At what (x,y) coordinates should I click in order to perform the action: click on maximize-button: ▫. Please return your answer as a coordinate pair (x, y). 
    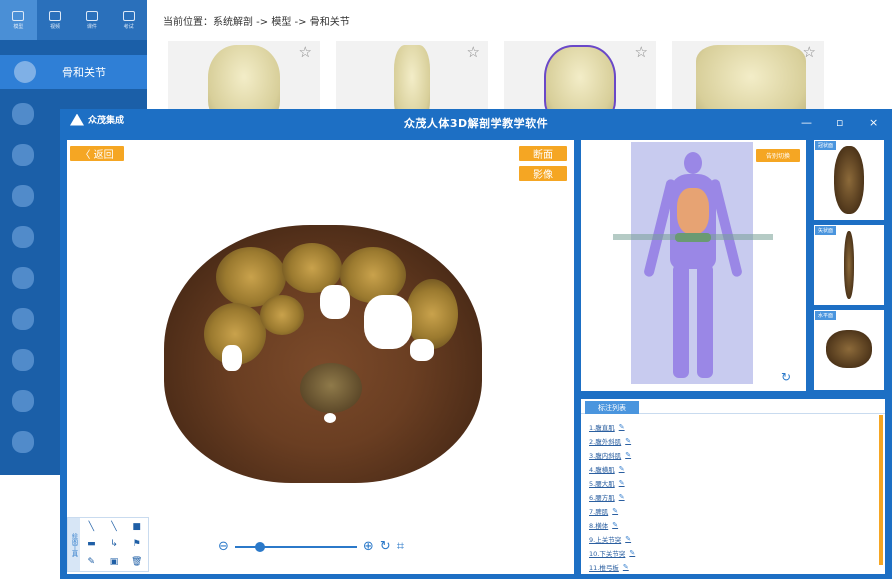
    Looking at the image, I should click on (839, 122).